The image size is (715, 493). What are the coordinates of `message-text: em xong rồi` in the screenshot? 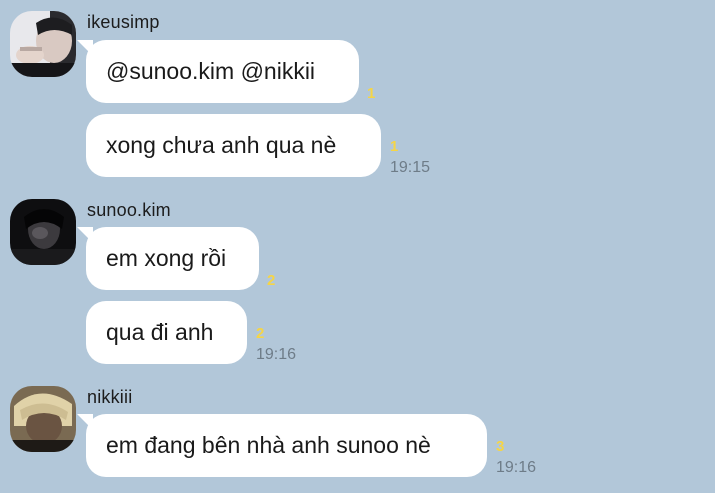 It's located at (166, 258).